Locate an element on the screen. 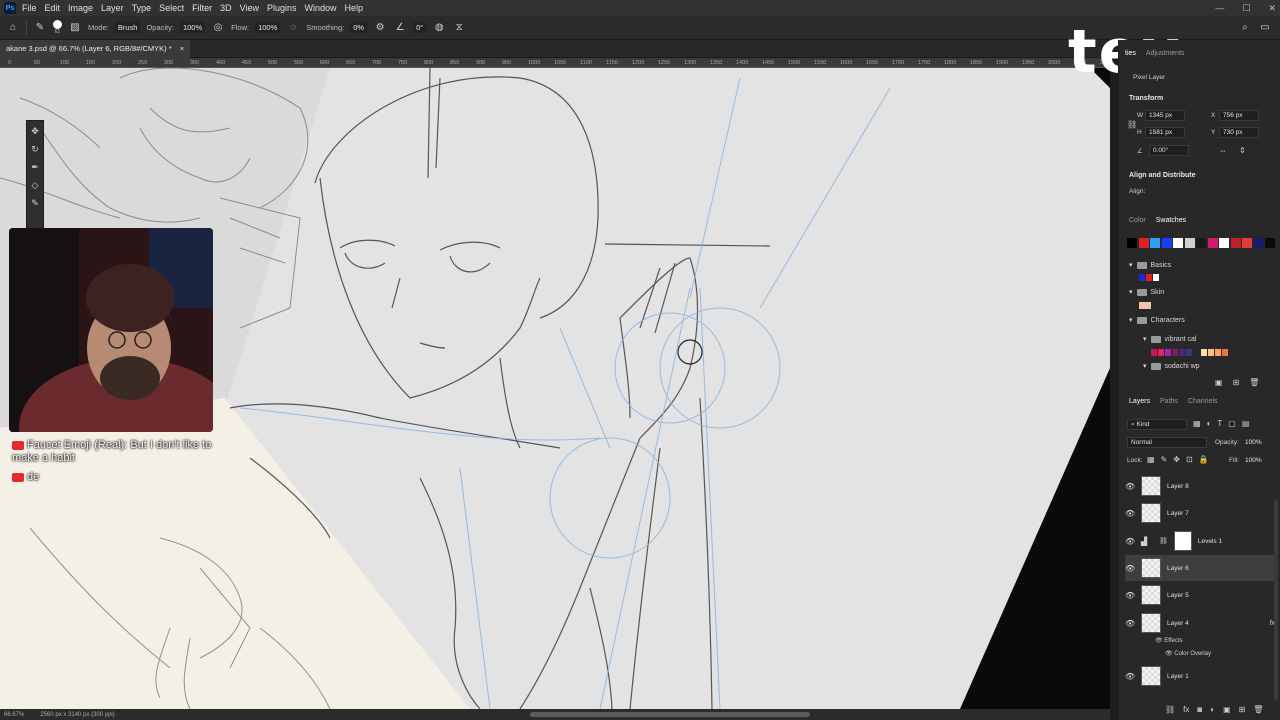  swatch-group-basics: ▾ Basics is located at coordinates (1150, 265).